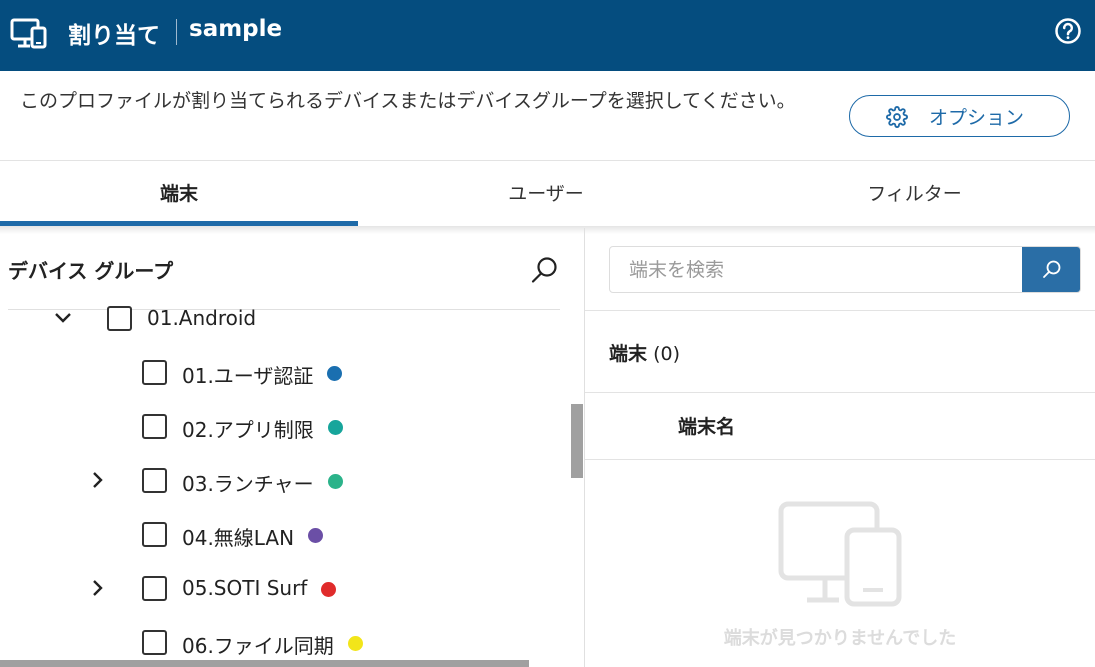 The height and width of the screenshot is (667, 1095). Describe the element at coordinates (545, 270) in the screenshot. I see `group-search-icon` at that location.